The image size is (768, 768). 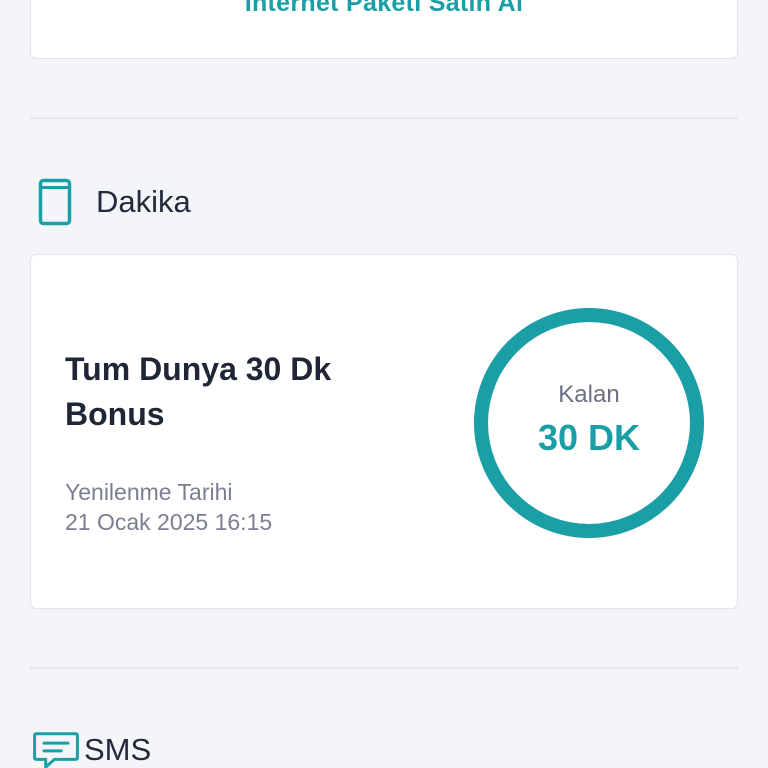 I want to click on renewal-label: Yenilenme Tarihi, so click(x=149, y=492).